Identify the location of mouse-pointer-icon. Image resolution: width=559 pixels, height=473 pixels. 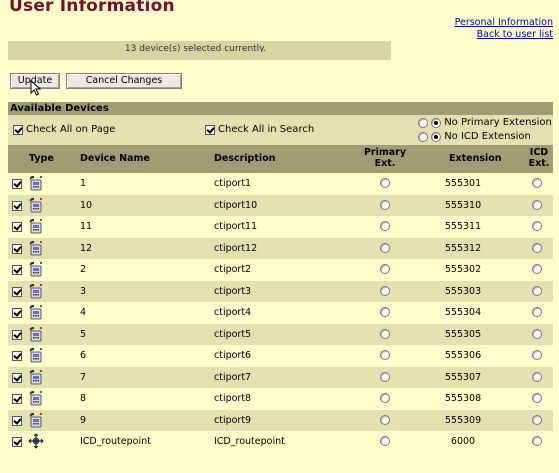
(36, 88).